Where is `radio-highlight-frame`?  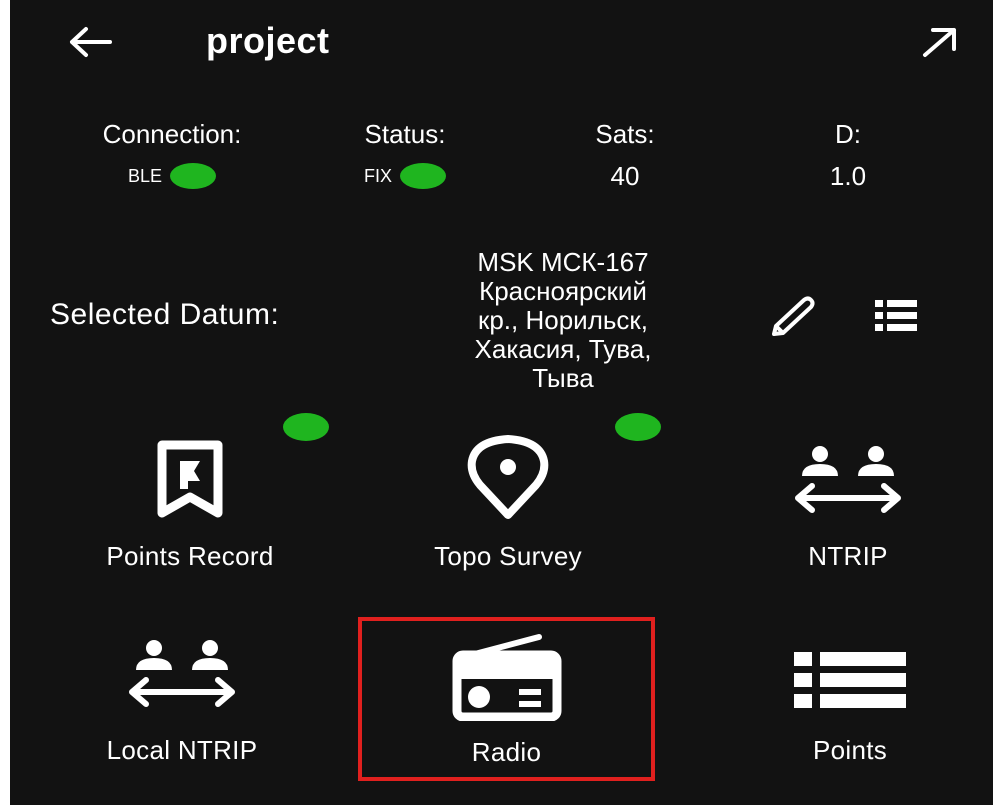
radio-highlight-frame is located at coordinates (506, 699).